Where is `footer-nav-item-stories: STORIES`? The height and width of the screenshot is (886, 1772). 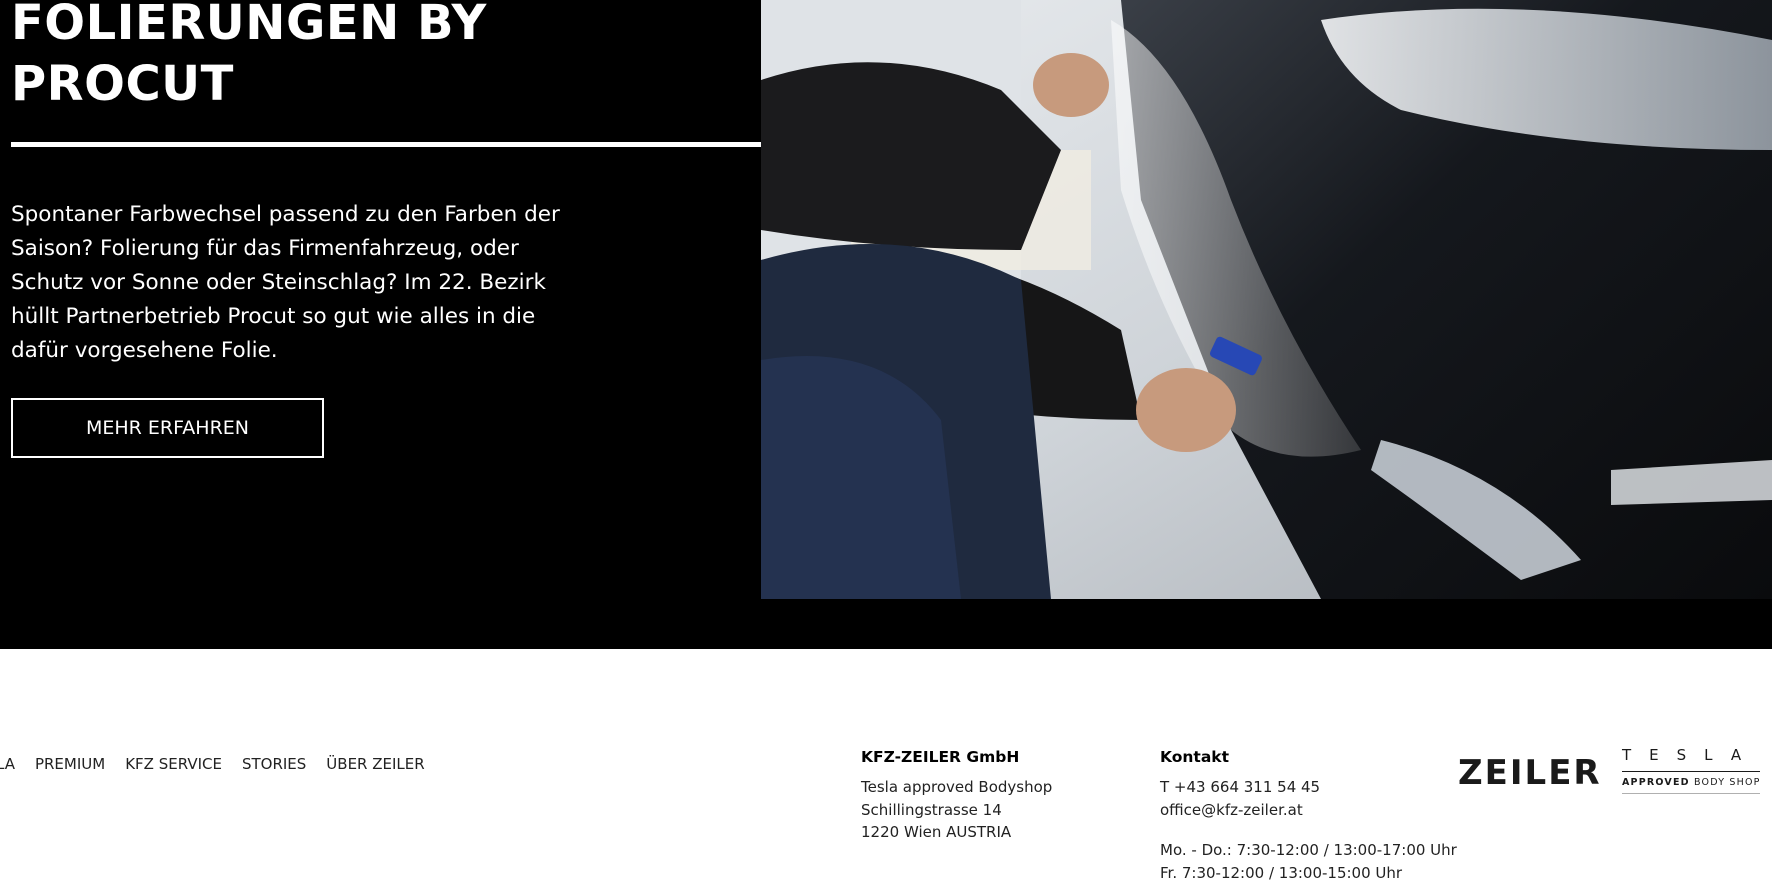 footer-nav-item-stories: STORIES is located at coordinates (274, 764).